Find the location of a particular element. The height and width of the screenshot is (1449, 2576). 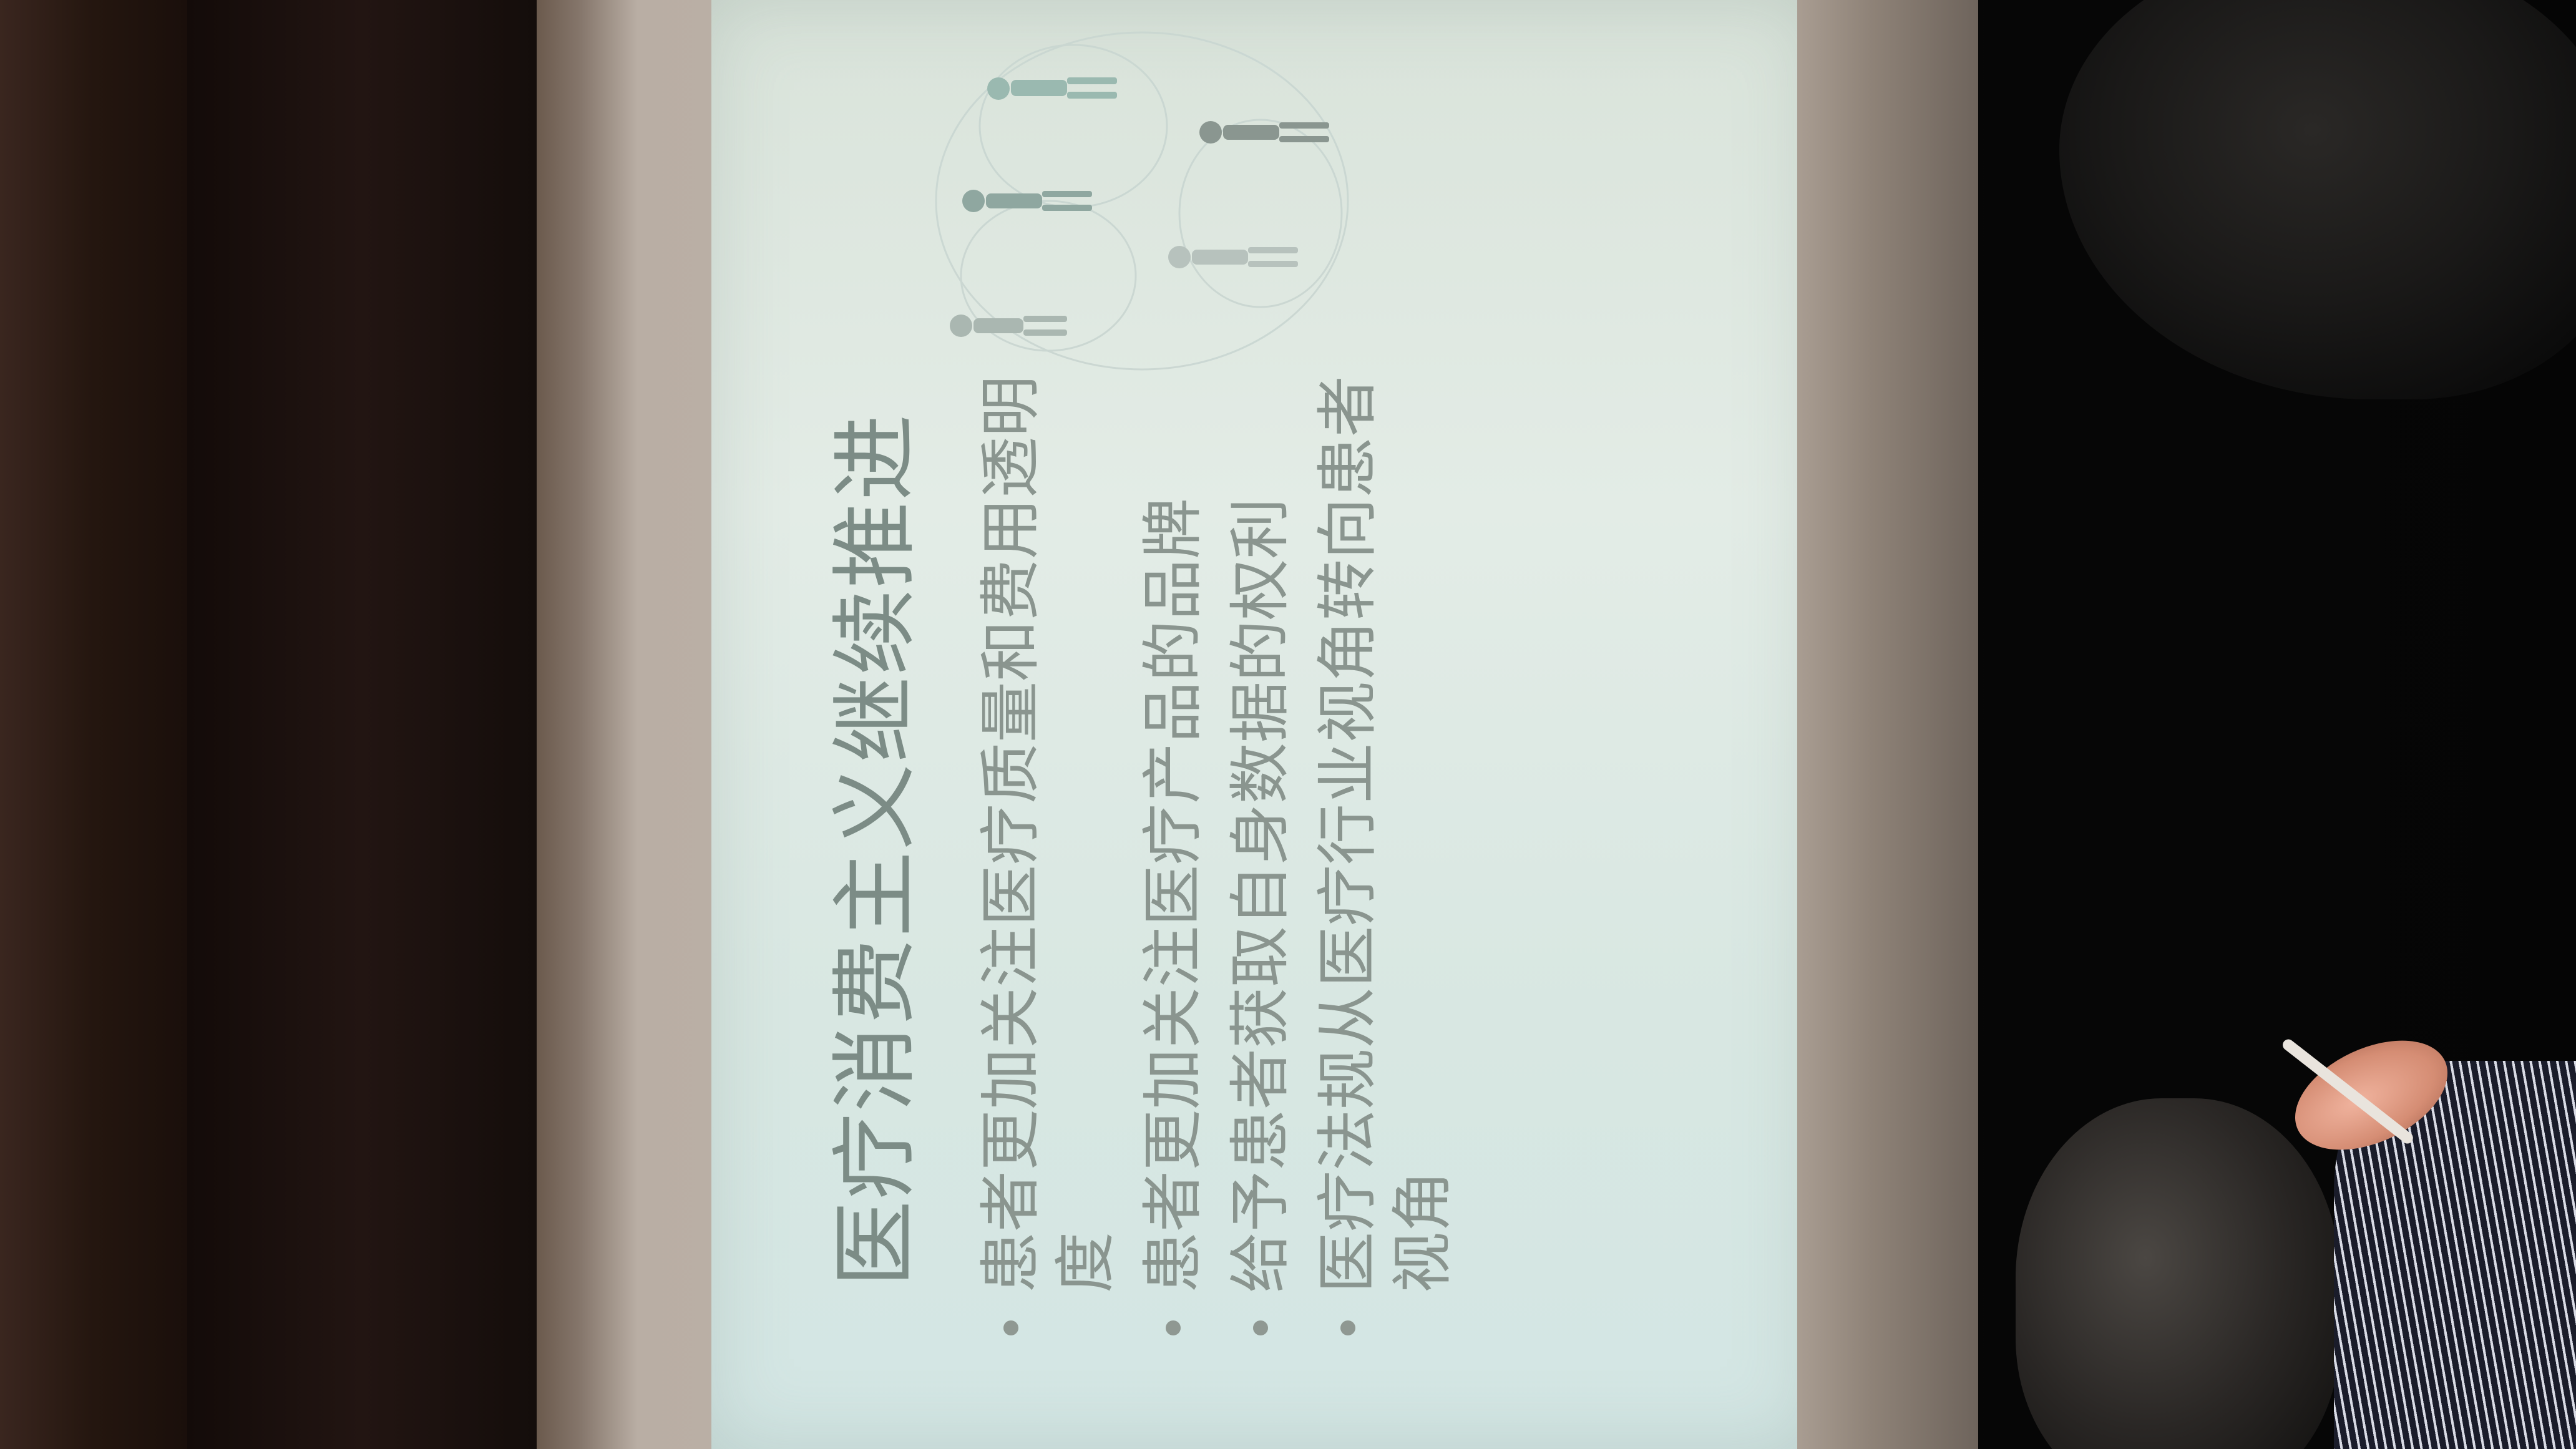

screen-edge is located at coordinates (1887, 724).